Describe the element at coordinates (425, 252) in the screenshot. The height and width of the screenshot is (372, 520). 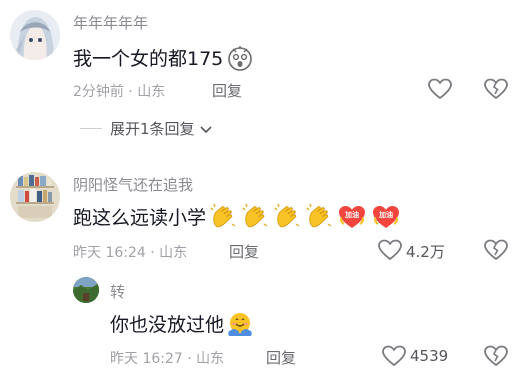
I see `like-count: 4.2万` at that location.